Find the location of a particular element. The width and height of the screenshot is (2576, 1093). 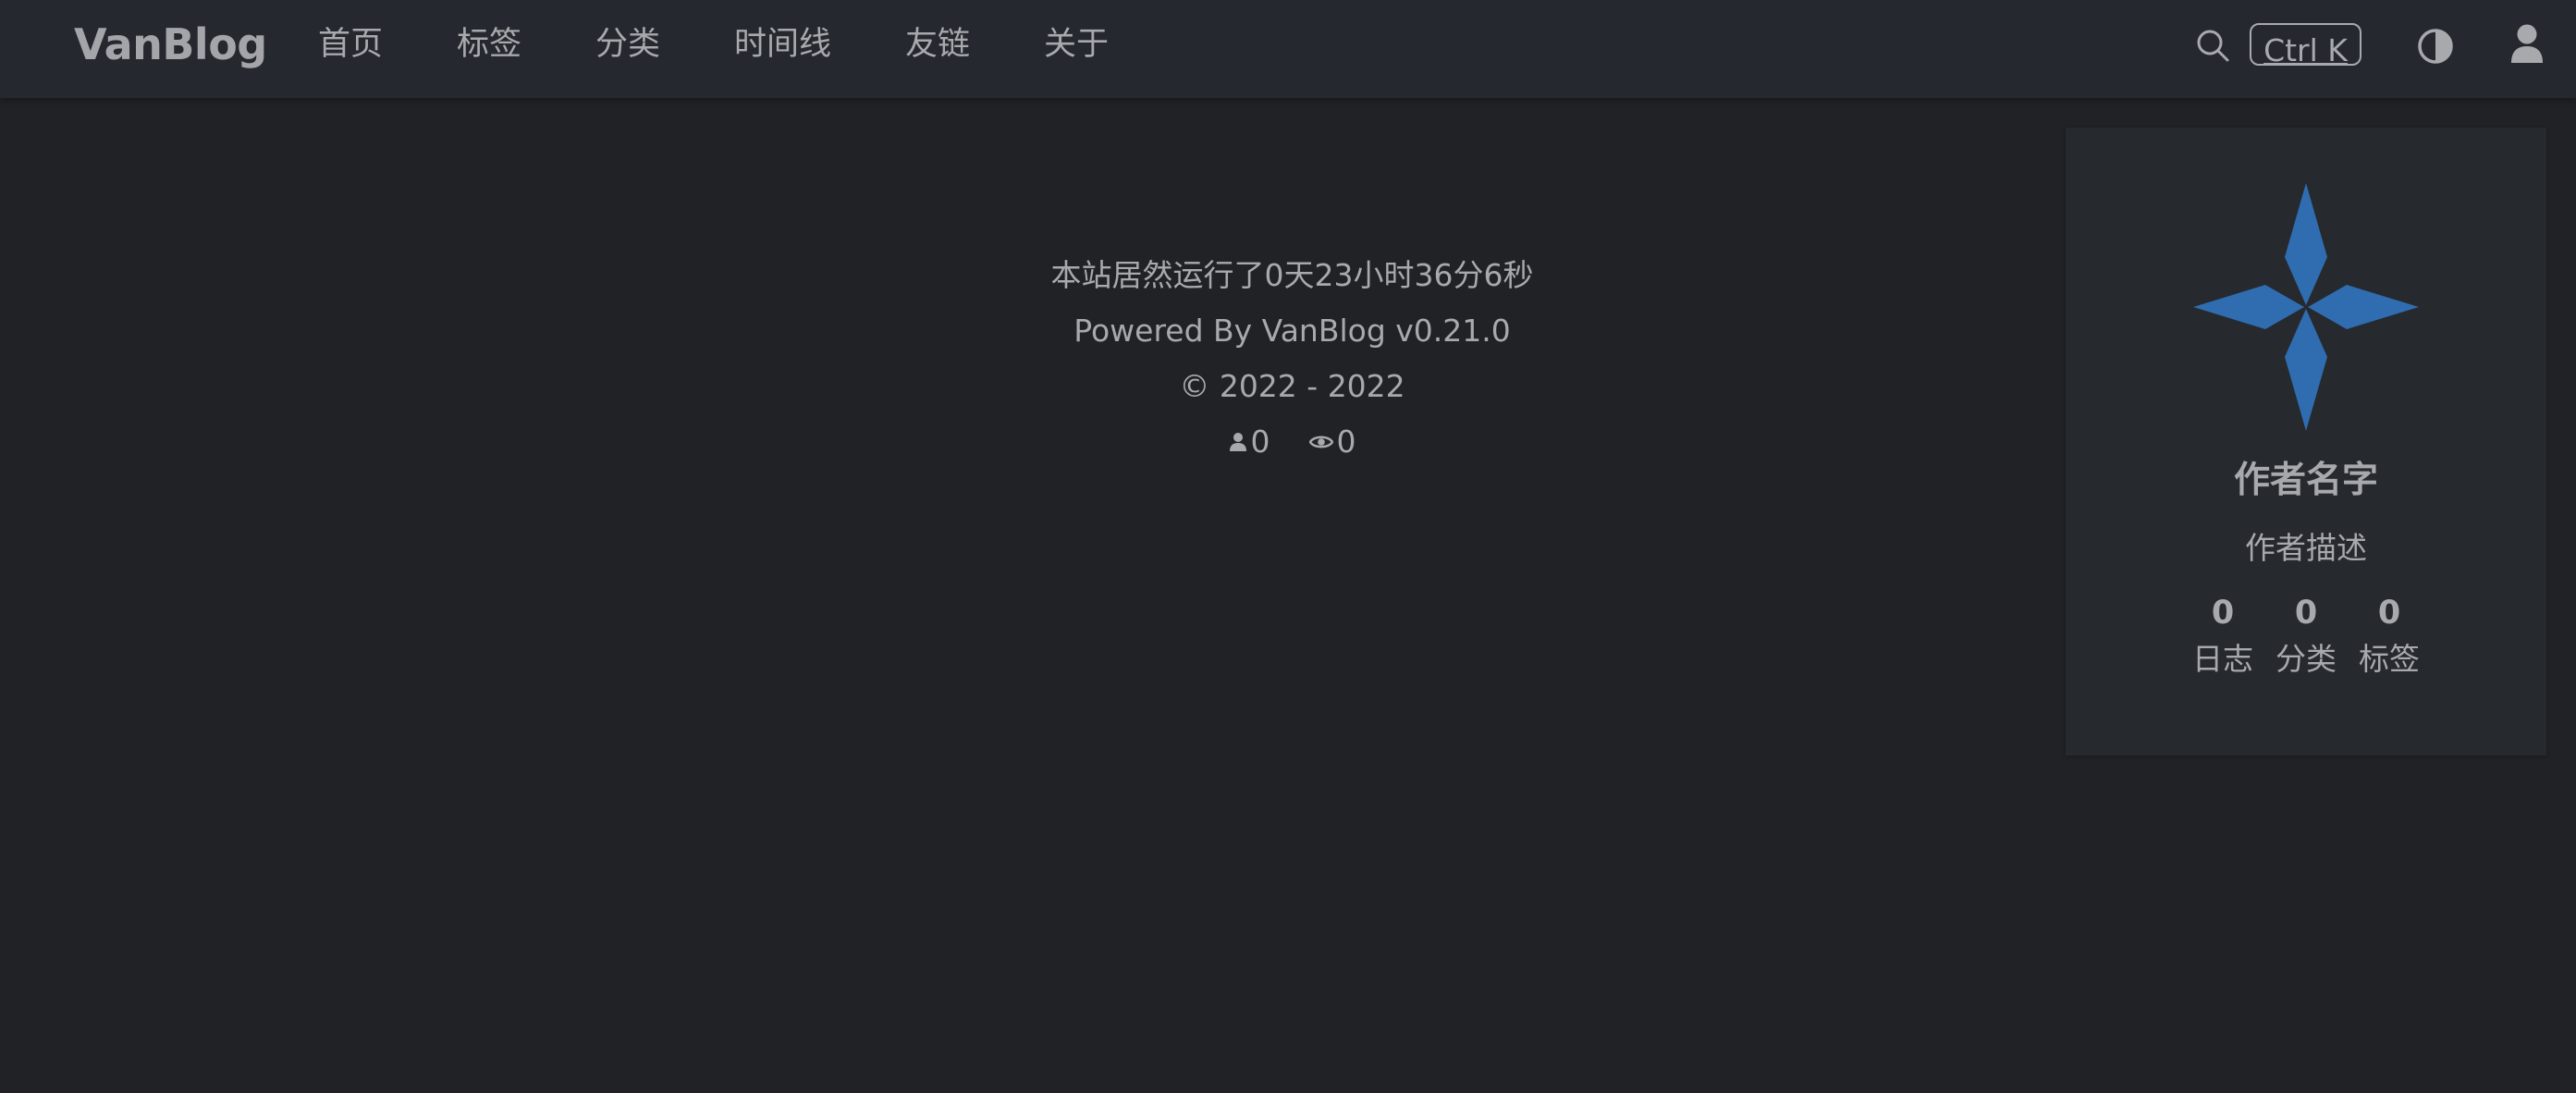

visitor-count: 0 is located at coordinates (1249, 442).